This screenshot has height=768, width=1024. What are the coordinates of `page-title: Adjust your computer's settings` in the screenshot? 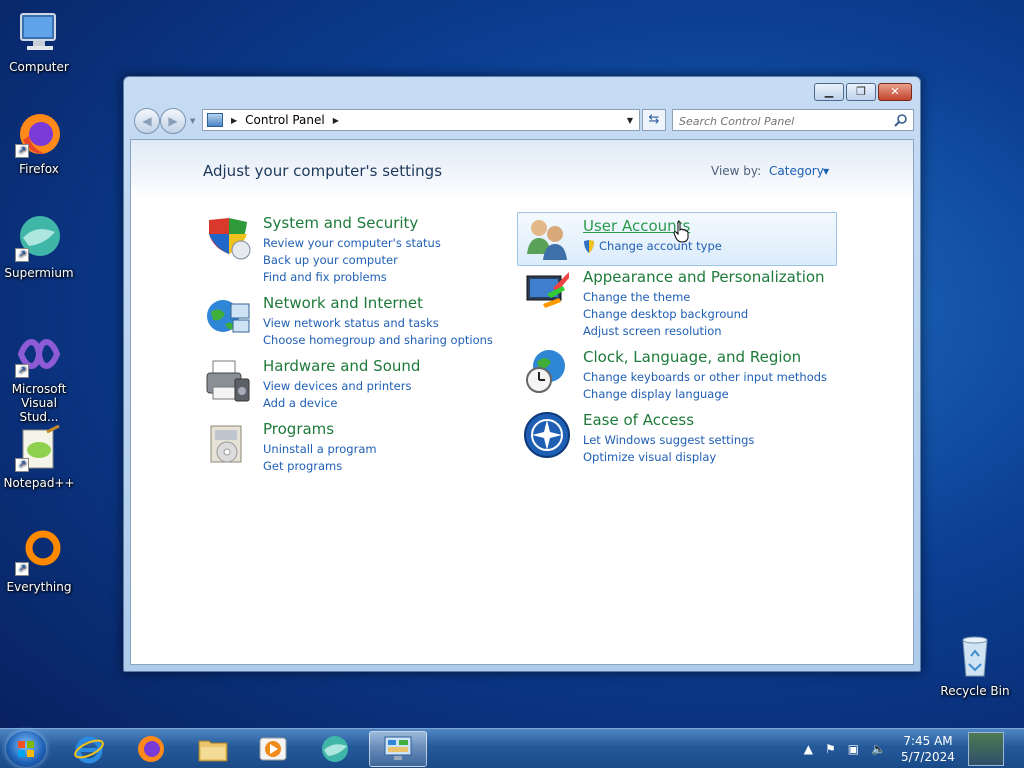 It's located at (323, 171).